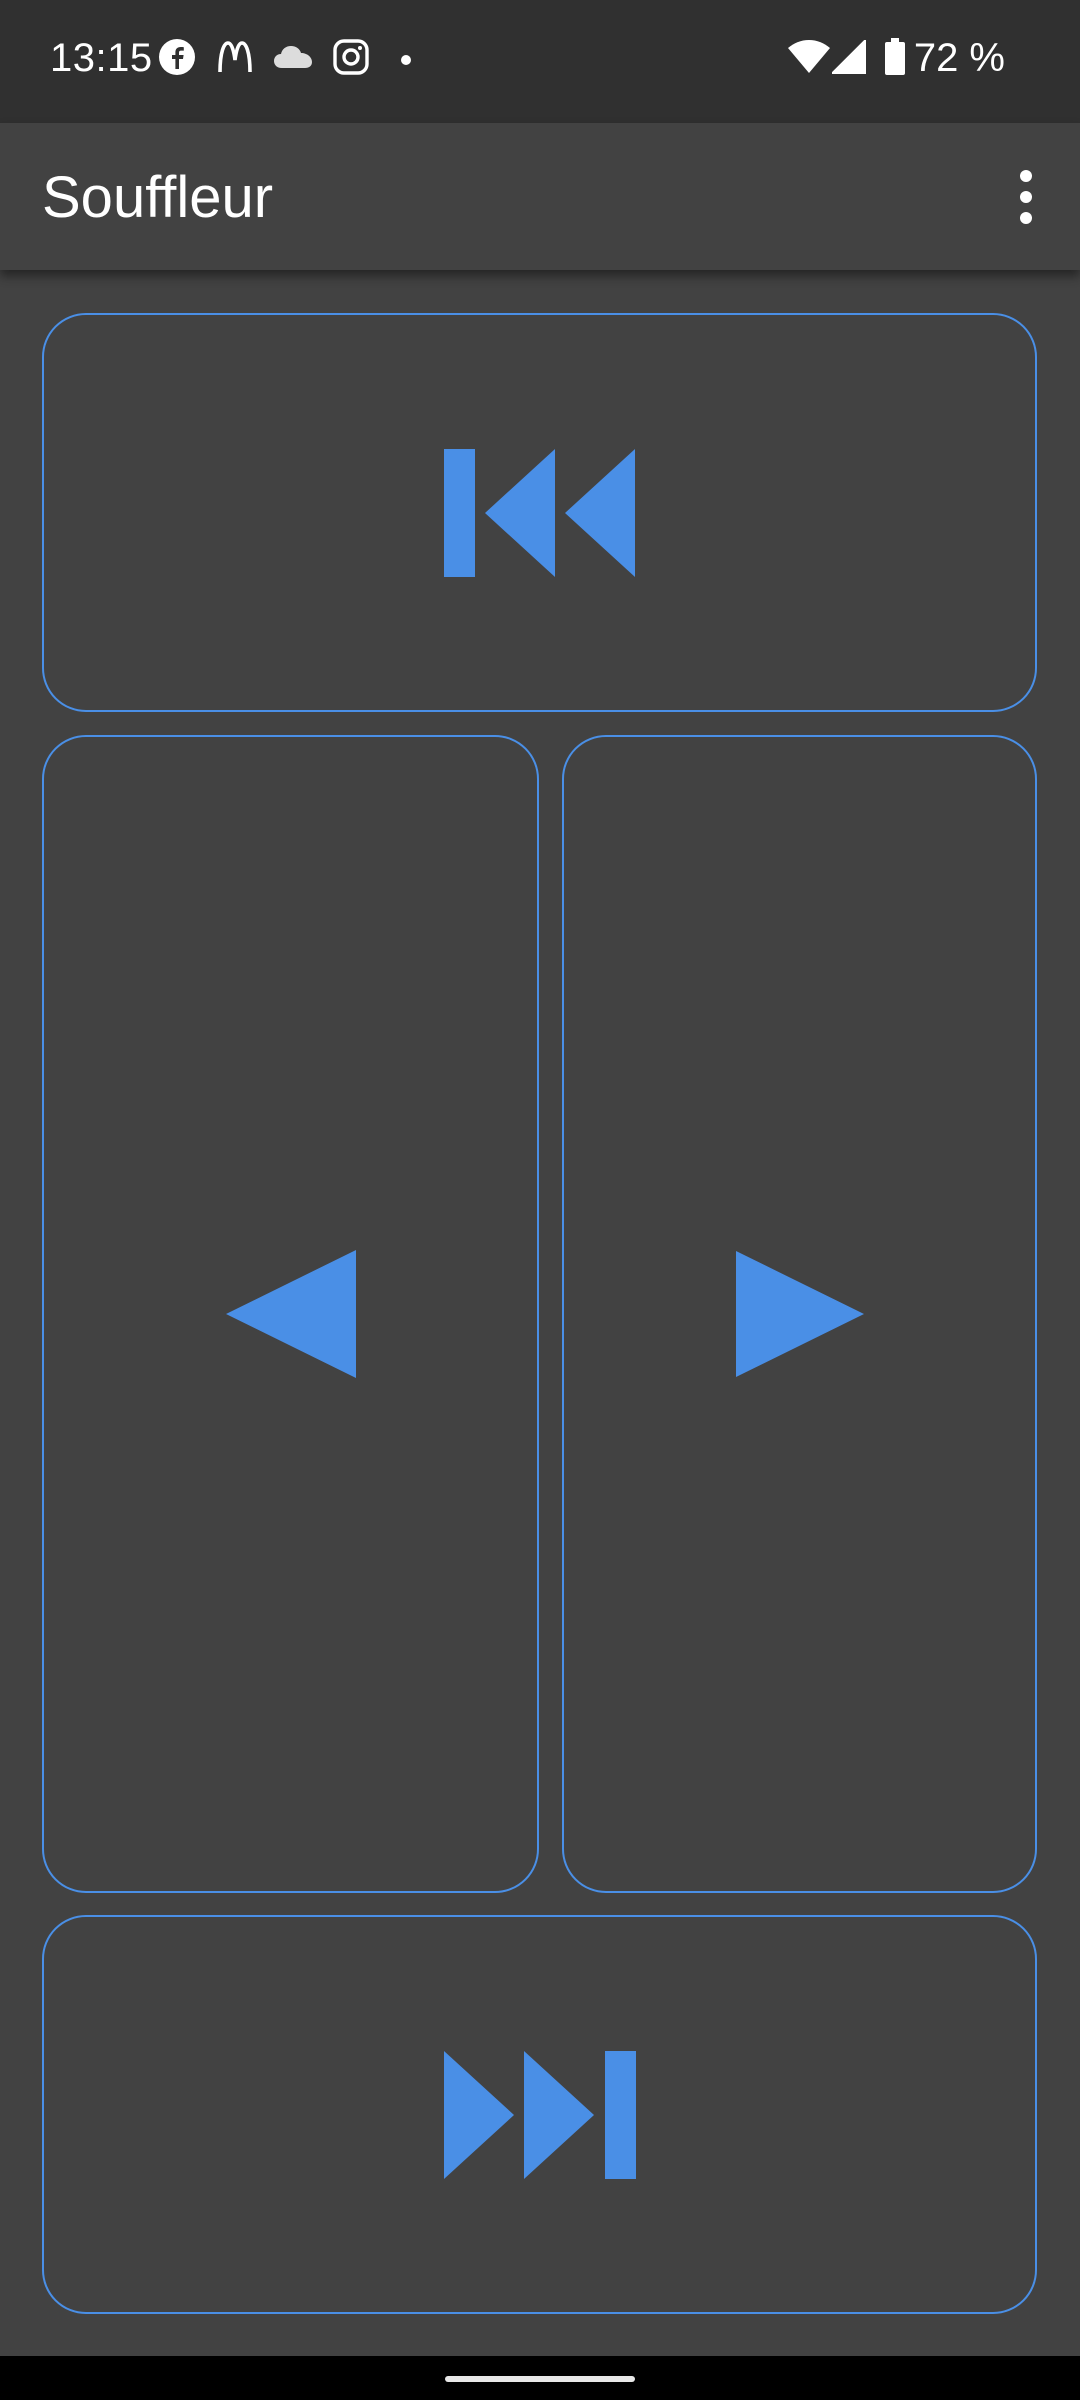 This screenshot has width=1080, height=2400. Describe the element at coordinates (177, 59) in the screenshot. I see `facebook-icon` at that location.